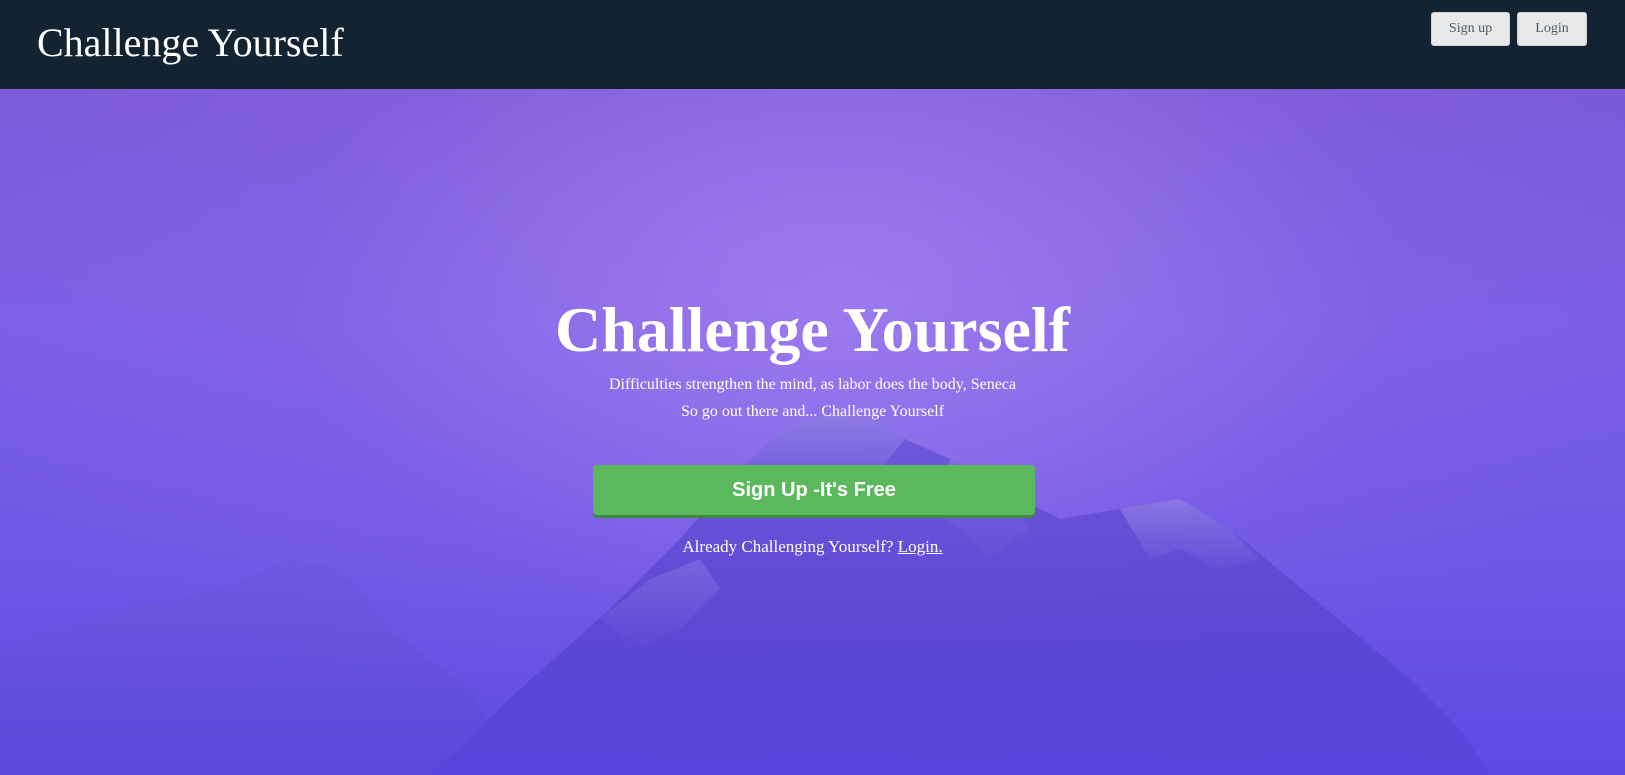 The height and width of the screenshot is (775, 1625). What do you see at coordinates (1552, 29) in the screenshot?
I see `nav-login-button: Login` at bounding box center [1552, 29].